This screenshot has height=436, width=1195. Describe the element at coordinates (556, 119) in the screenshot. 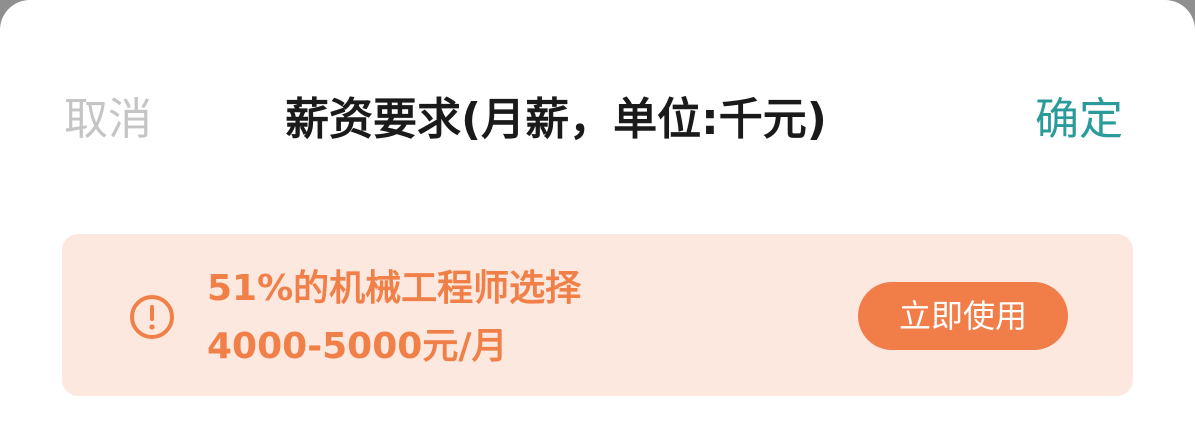

I see `sheet-title: 薪资要求(月薪，单位:千元)` at that location.